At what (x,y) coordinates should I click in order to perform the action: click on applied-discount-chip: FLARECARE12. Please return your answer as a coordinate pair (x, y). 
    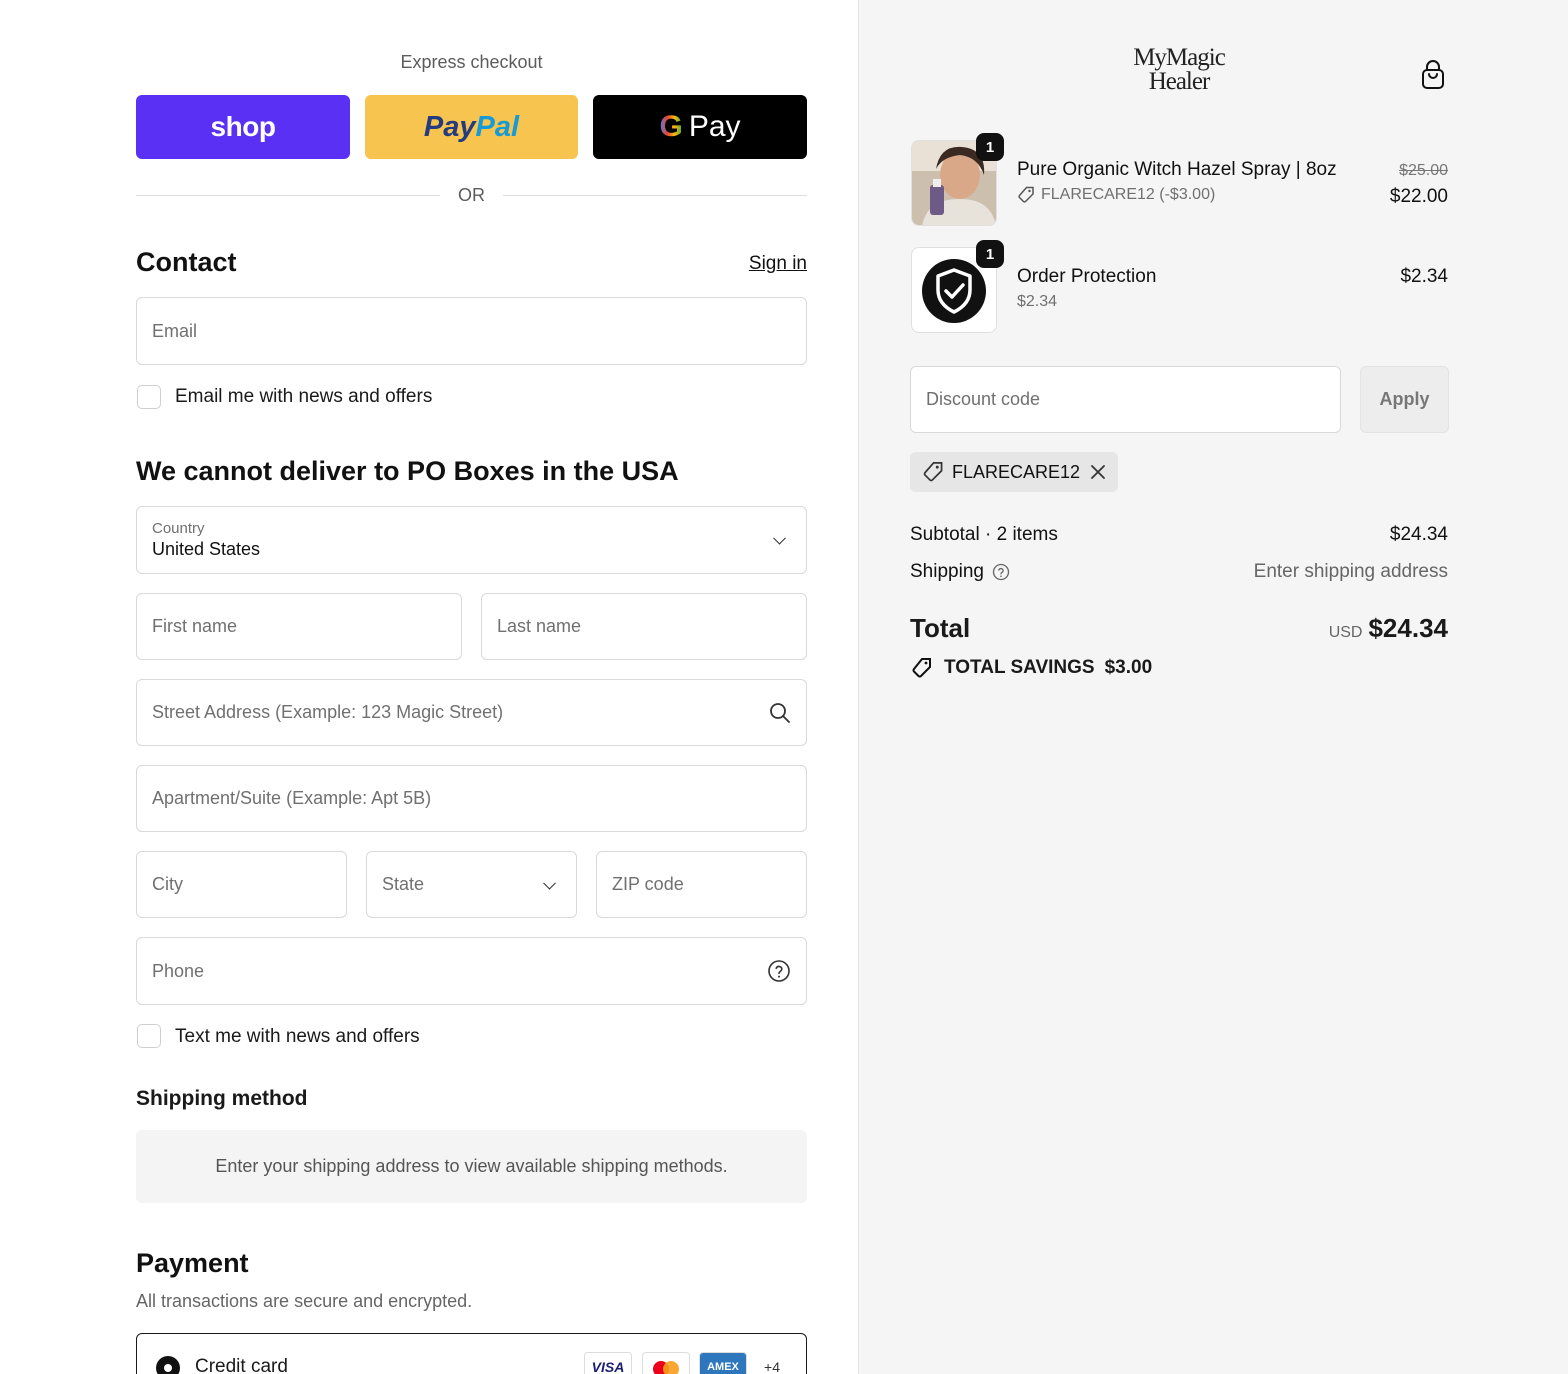
    Looking at the image, I should click on (1014, 472).